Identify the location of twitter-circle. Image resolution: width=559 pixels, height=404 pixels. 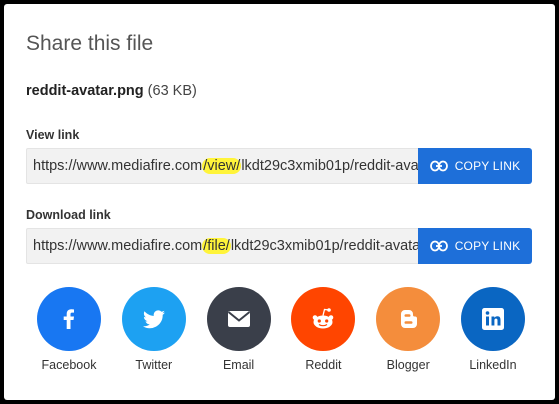
(153, 319).